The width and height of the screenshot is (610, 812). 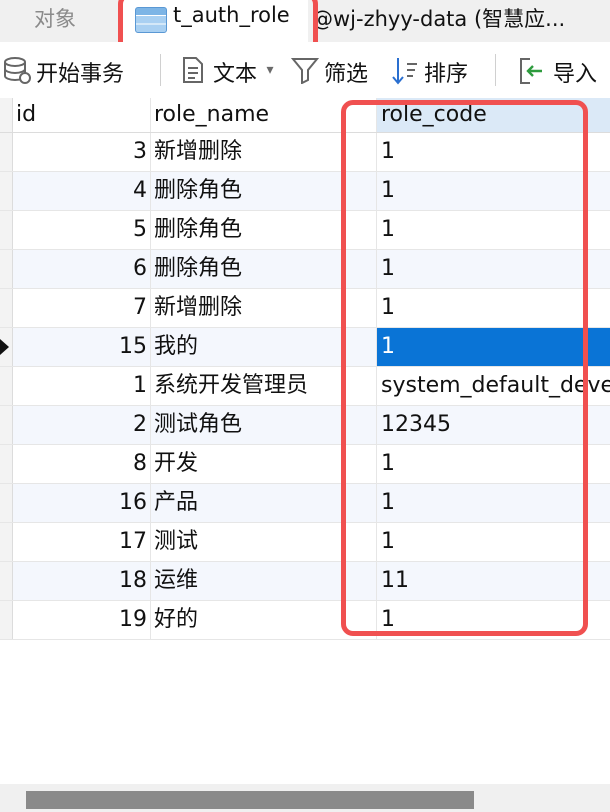 I want to click on cell-id: 7, so click(x=82, y=308).